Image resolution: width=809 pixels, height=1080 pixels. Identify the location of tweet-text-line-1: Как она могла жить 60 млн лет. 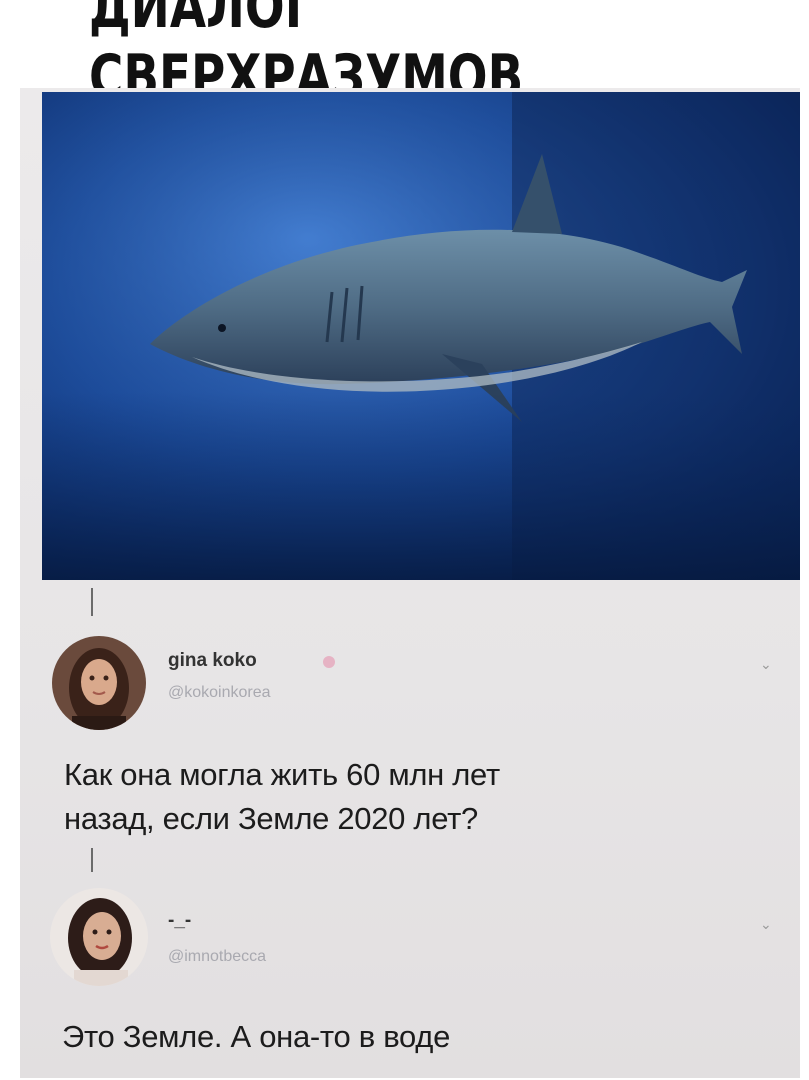
(282, 774).